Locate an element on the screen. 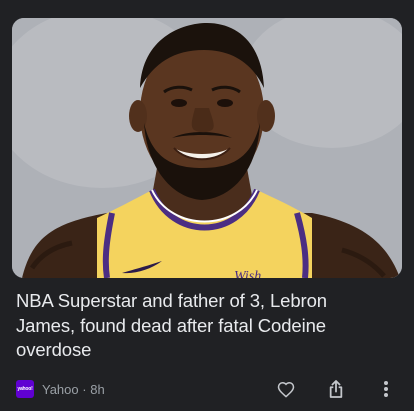 This screenshot has height=411, width=414. source-name: Yahoo is located at coordinates (60, 389).